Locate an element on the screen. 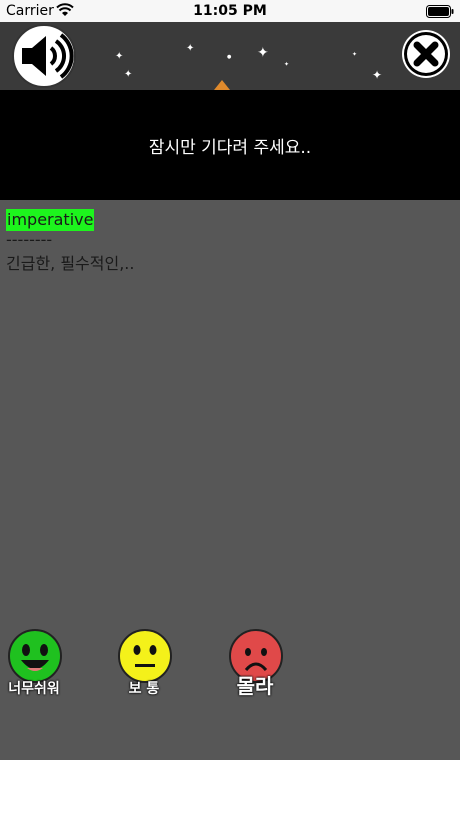 The height and width of the screenshot is (818, 460). close-x-icon is located at coordinates (426, 54).